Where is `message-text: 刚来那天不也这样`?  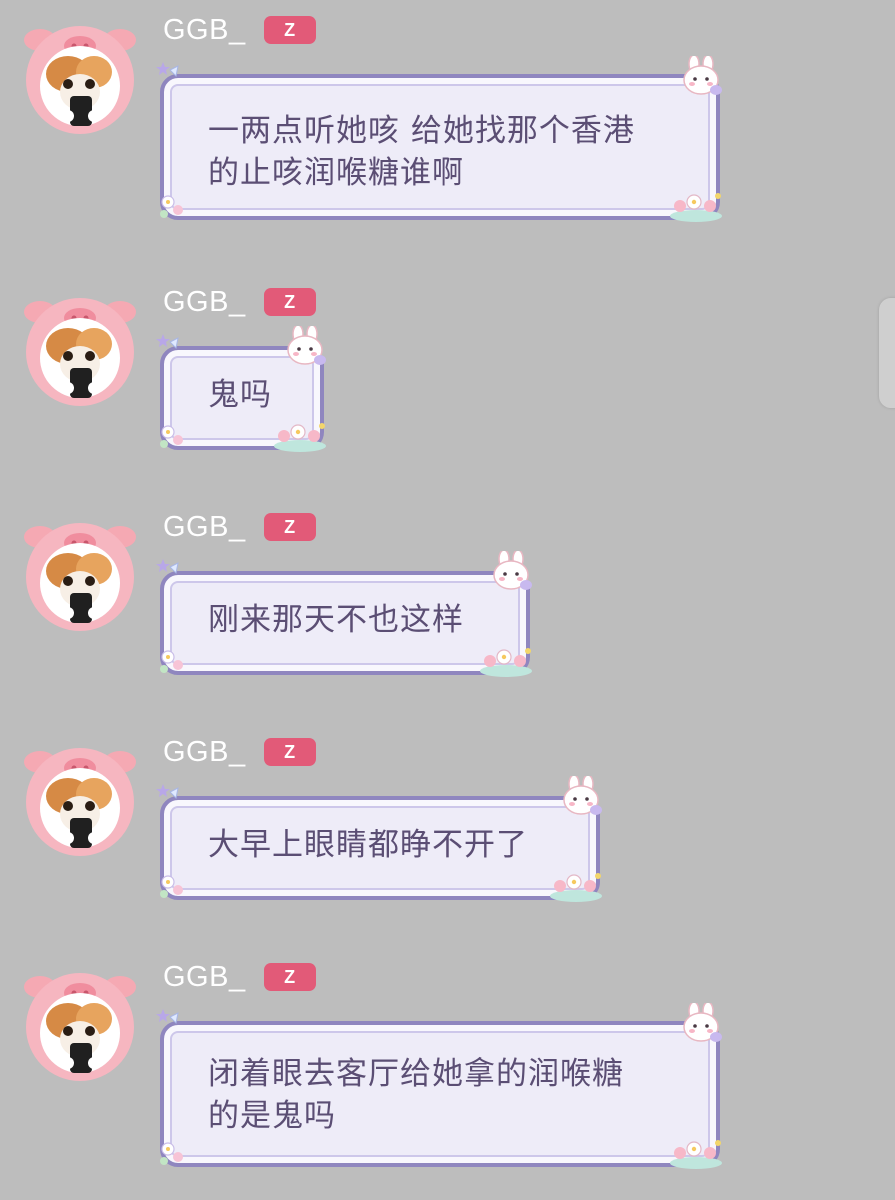
message-text: 刚来那天不也这样 is located at coordinates (336, 620).